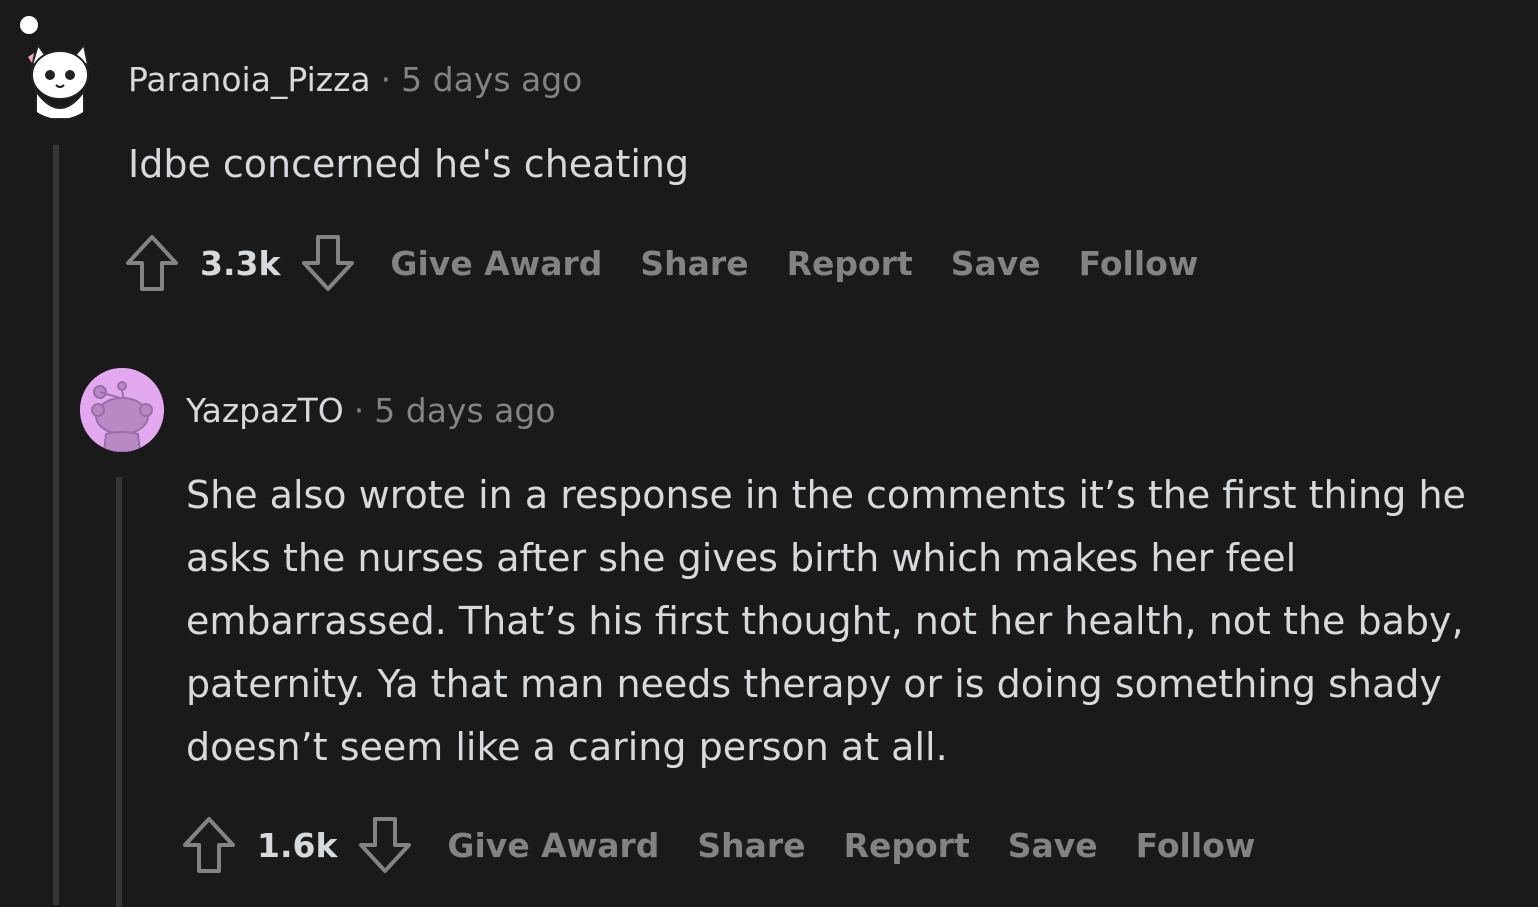 The image size is (1538, 907). Describe the element at coordinates (29, 25) in the screenshot. I see `antenna-dot-icon` at that location.